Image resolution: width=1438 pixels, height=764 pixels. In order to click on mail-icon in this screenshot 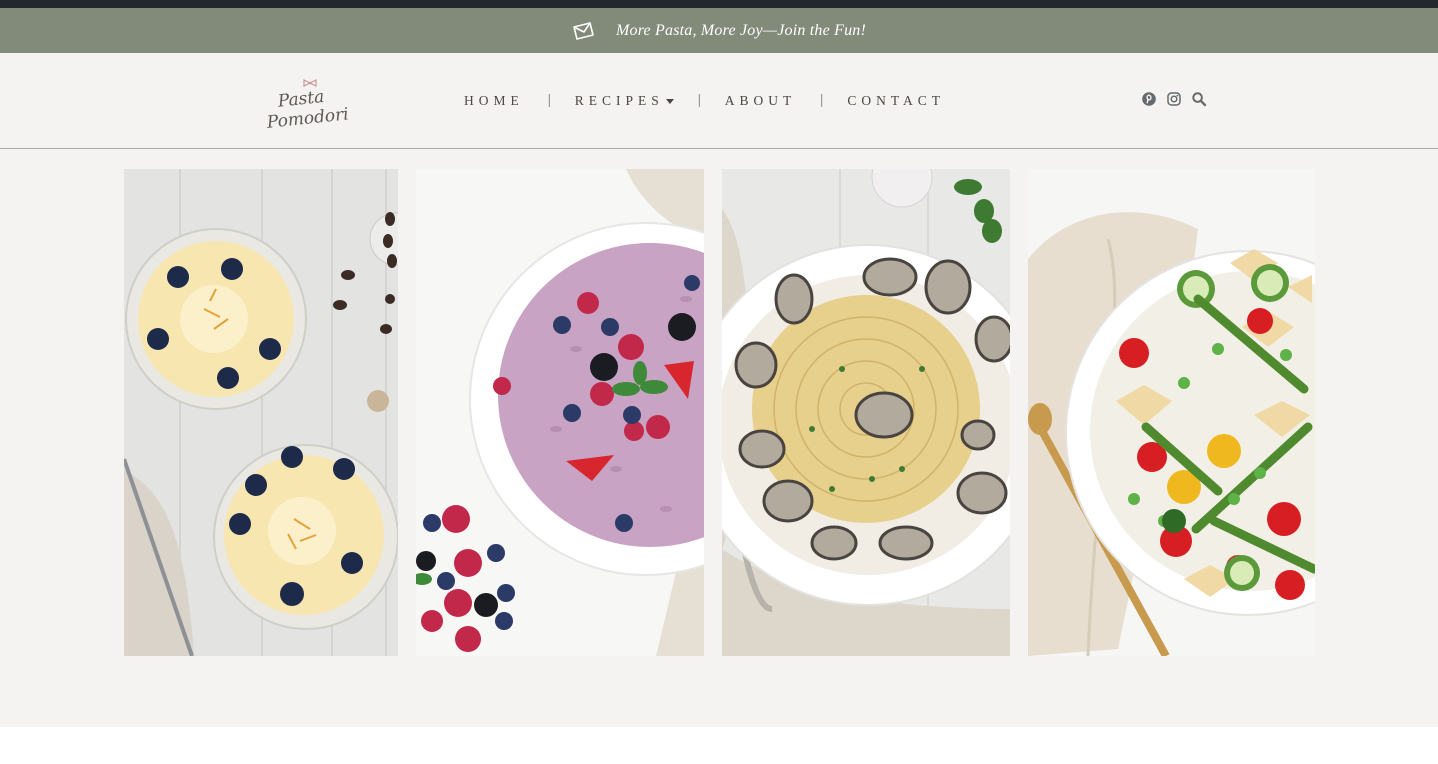, I will do `click(583, 30)`.